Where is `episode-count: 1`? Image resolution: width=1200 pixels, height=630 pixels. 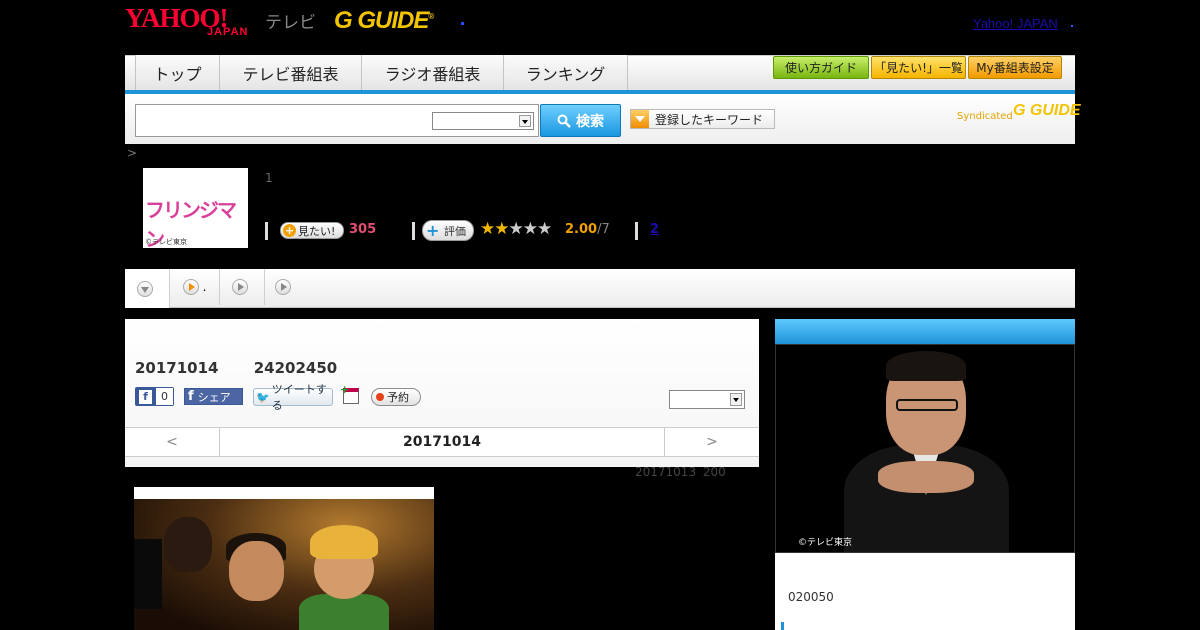 episode-count: 1 is located at coordinates (269, 178).